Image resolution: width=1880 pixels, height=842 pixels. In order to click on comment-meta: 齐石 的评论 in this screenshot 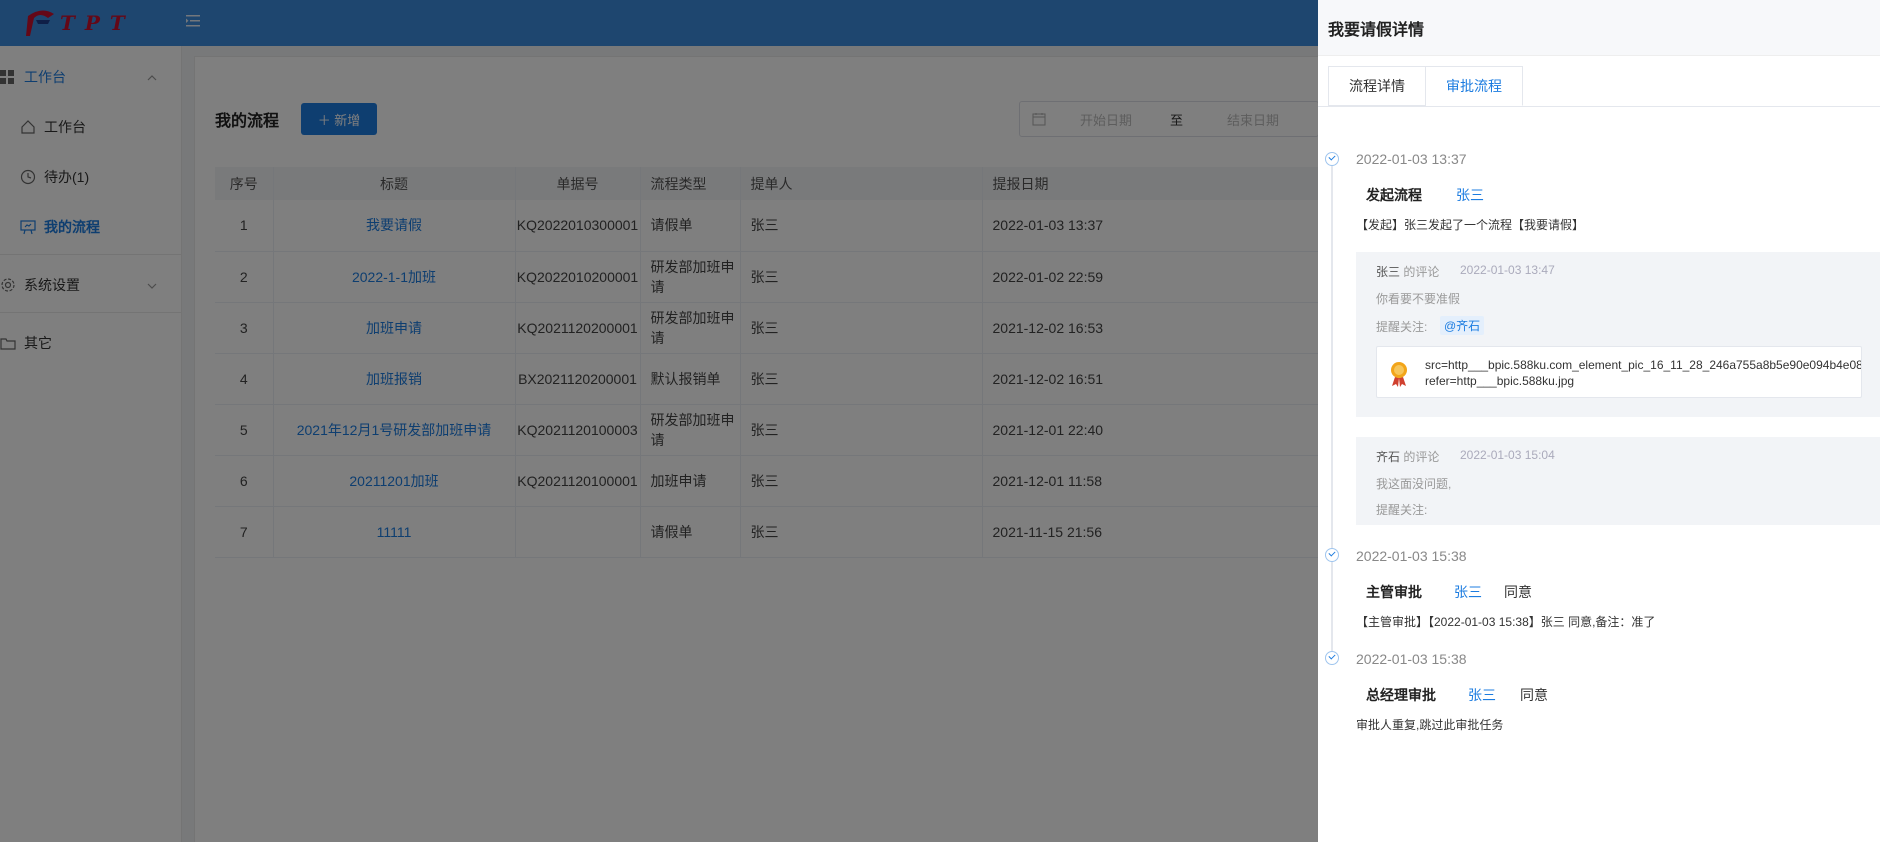, I will do `click(1407, 456)`.